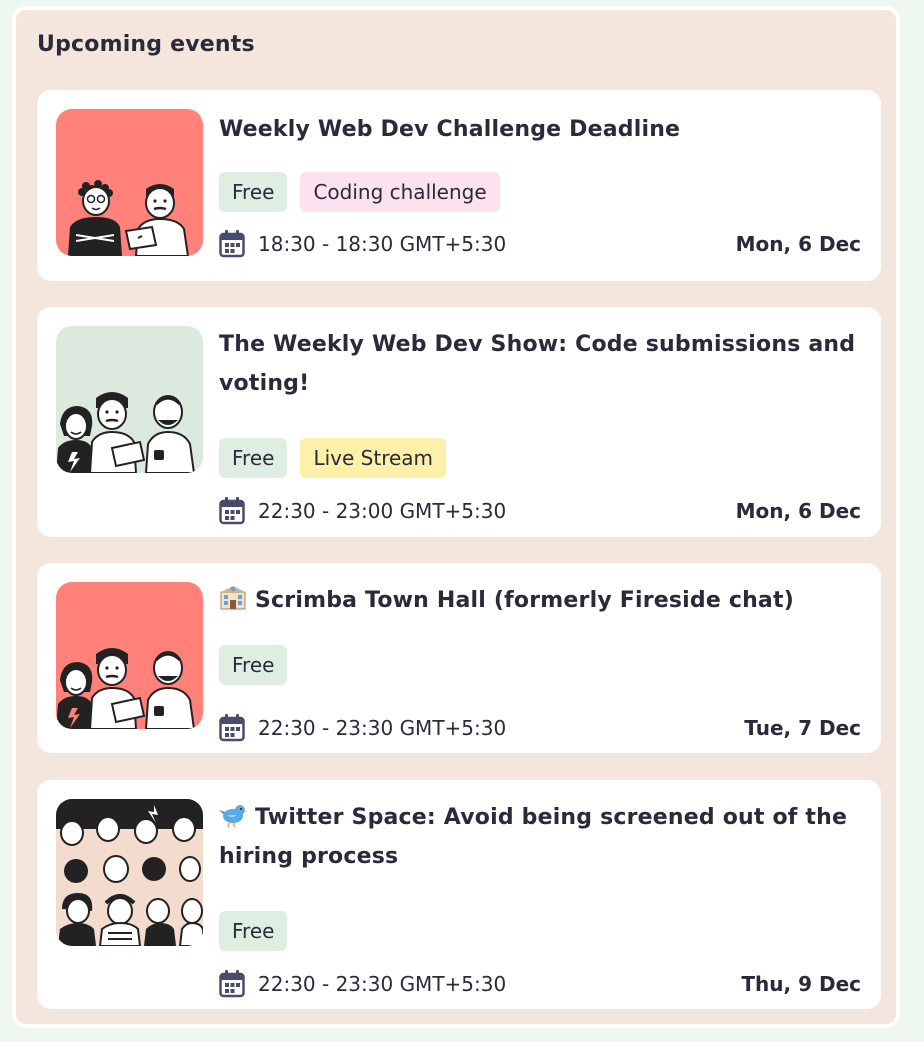 The height and width of the screenshot is (1042, 924). I want to click on panel-title: Upcoming events, so click(146, 44).